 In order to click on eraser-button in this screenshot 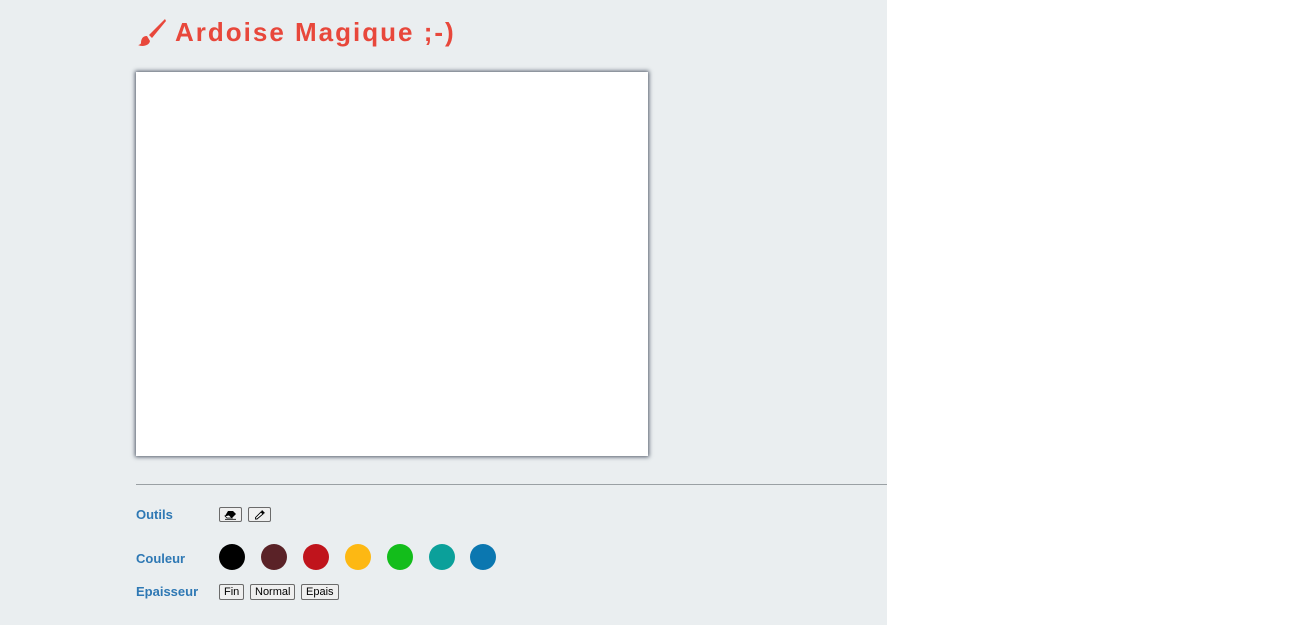, I will do `click(230, 514)`.